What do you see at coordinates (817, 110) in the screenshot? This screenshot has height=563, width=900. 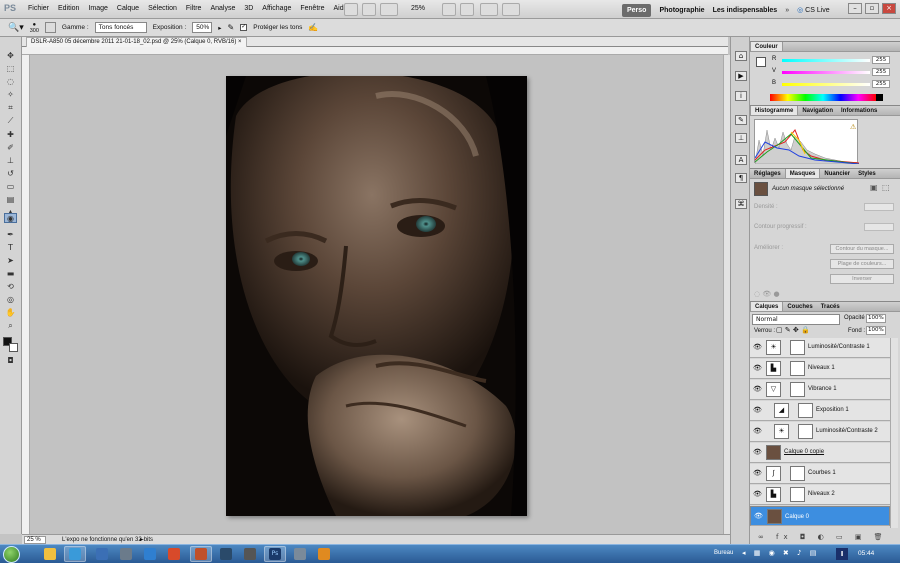 I see `tab-navigation: Navigation` at bounding box center [817, 110].